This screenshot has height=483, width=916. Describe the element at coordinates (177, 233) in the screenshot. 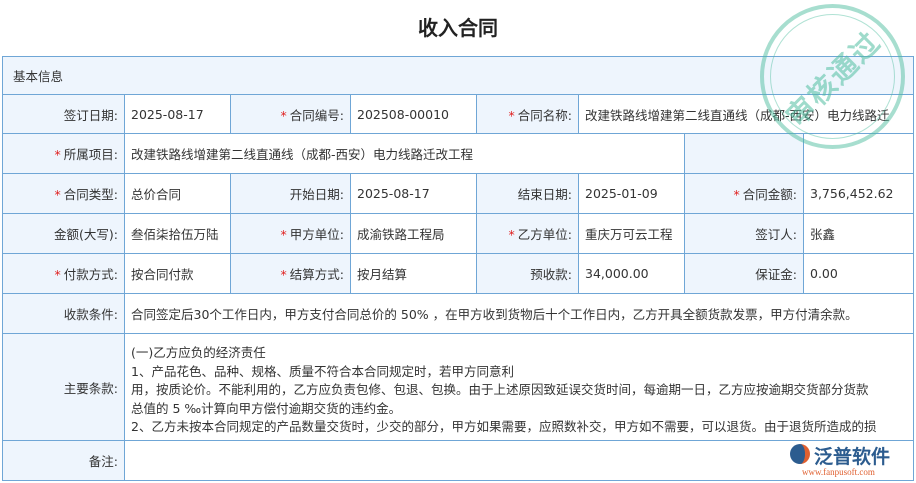

I see `amount-upper-value: 叁佰柒拾伍万陆` at that location.